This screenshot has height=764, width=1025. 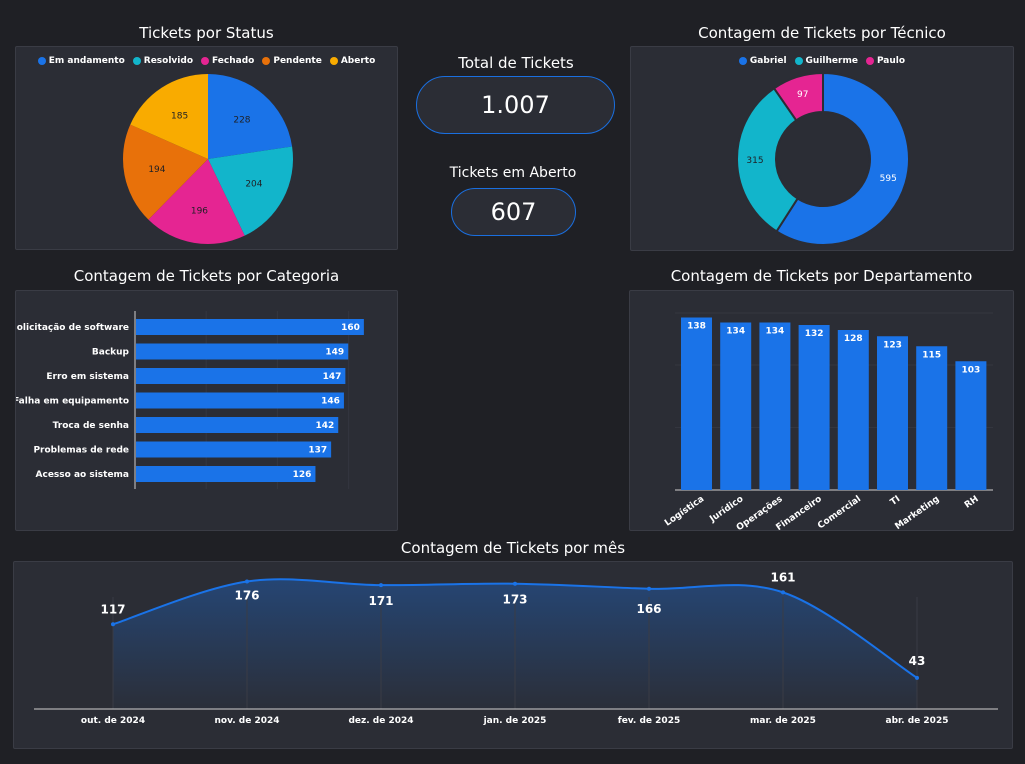 I want to click on departamento-bar-financeiro, so click(x=814, y=407).